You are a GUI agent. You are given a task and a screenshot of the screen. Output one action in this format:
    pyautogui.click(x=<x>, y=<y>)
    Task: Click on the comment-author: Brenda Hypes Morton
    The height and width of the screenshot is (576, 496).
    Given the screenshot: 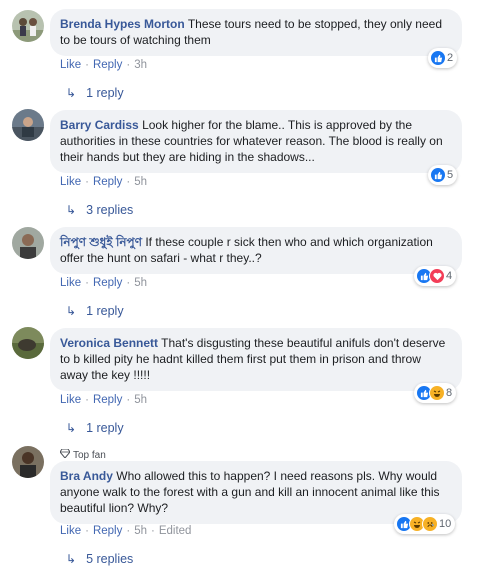 What is the action you would take?
    pyautogui.click(x=122, y=24)
    